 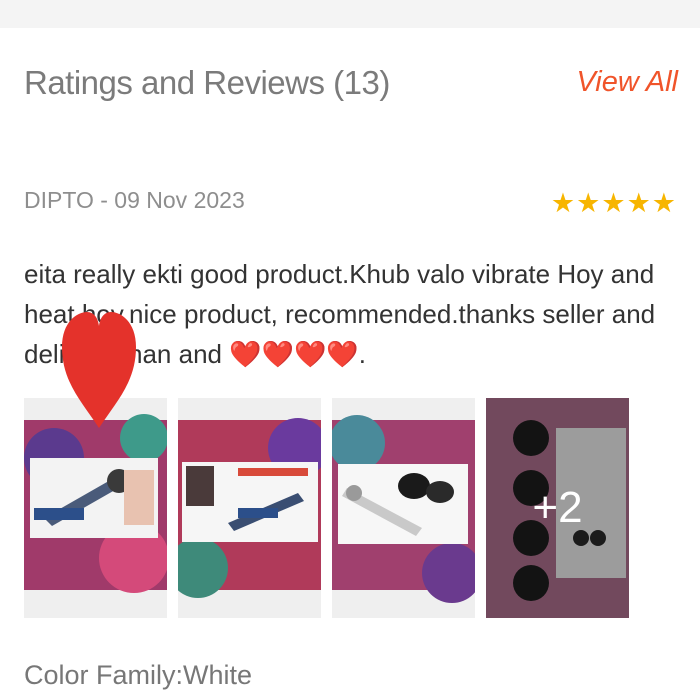 I want to click on star-rating: ★ ★ ★ ★ ★, so click(x=613, y=203).